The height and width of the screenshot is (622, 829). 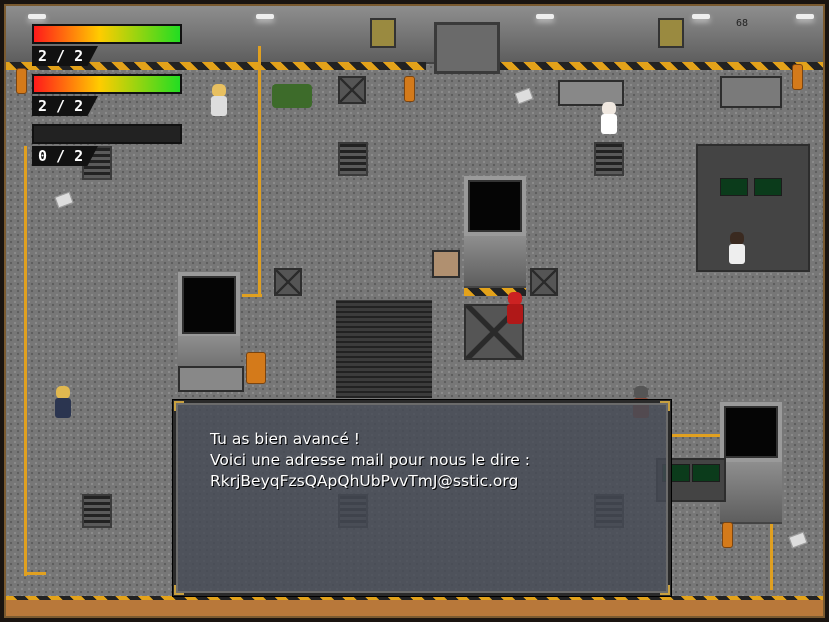 I want to click on npc-technician, so click(x=737, y=248).